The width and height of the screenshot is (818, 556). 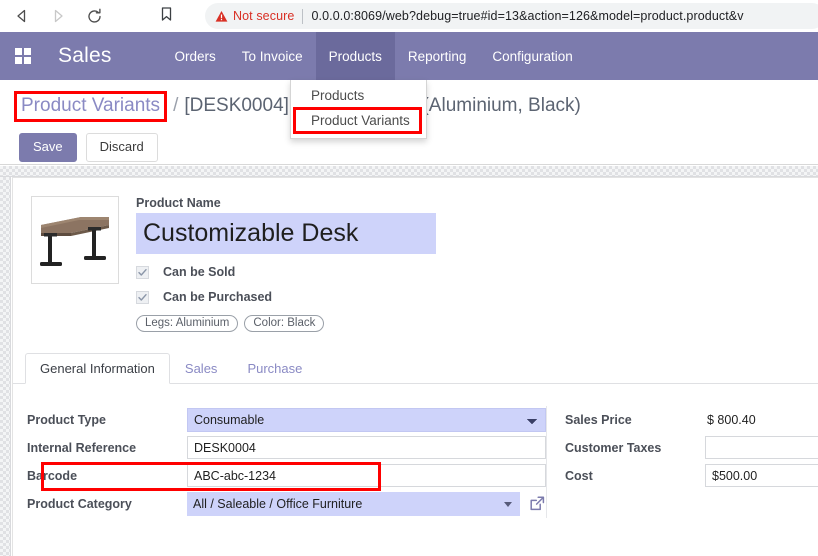 I want to click on internal-reference-control, so click(x=366, y=447).